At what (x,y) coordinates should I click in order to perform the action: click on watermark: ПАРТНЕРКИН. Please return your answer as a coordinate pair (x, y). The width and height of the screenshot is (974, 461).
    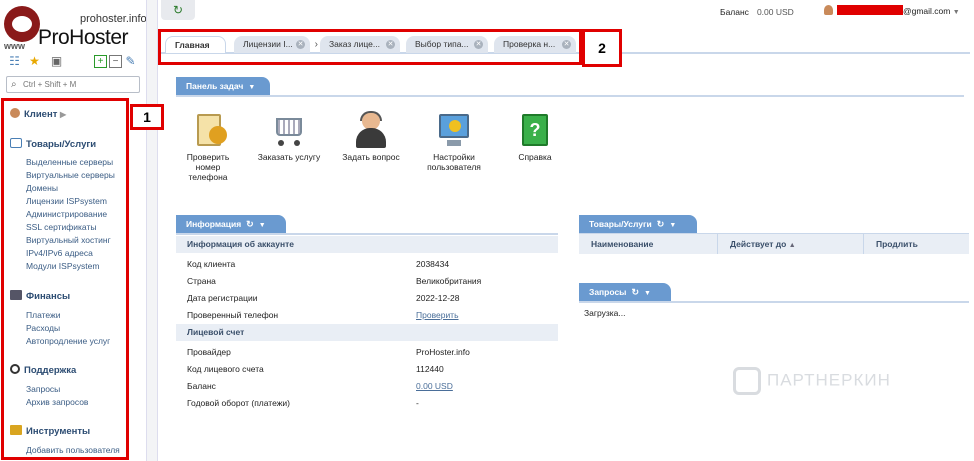
    Looking at the image, I should click on (812, 381).